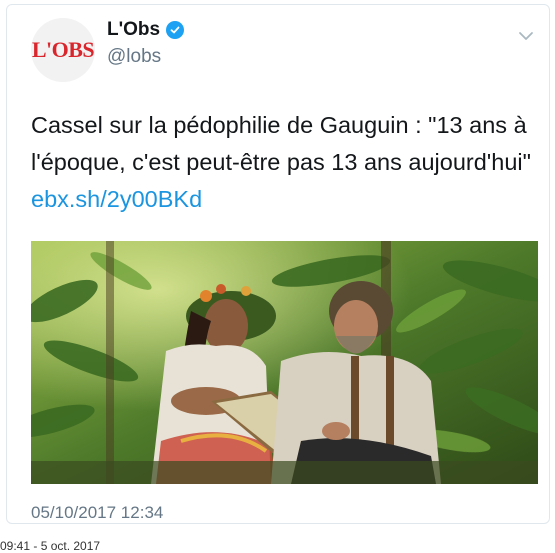  I want to click on chevron-down-icon, so click(526, 36).